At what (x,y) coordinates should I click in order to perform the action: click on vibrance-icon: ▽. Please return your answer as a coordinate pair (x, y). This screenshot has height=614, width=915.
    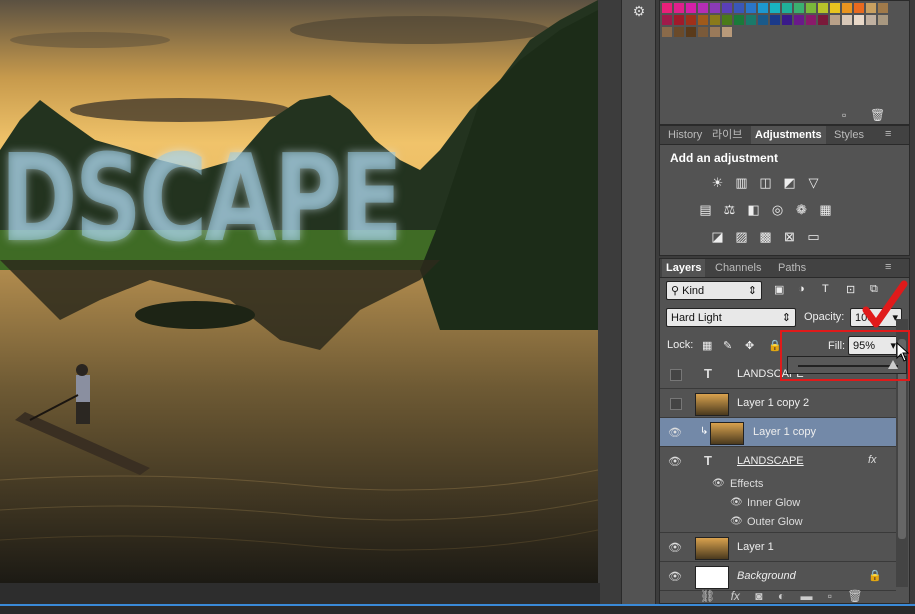
    Looking at the image, I should click on (813, 182).